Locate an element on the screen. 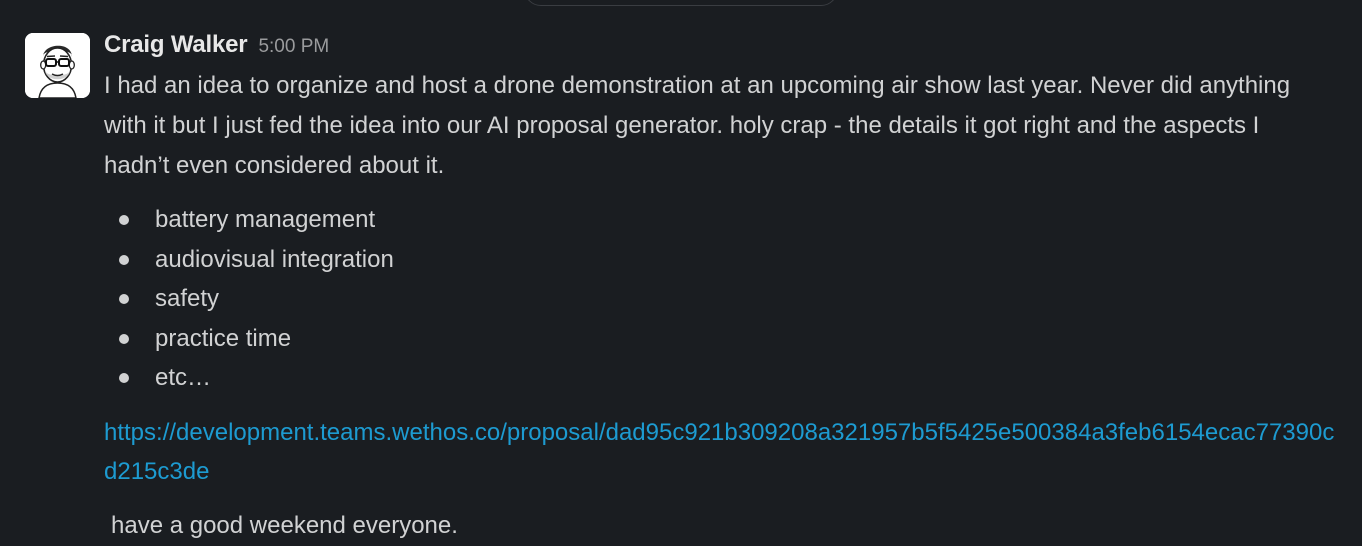 The height and width of the screenshot is (546, 1362). message-timestamp: 5:00 PM is located at coordinates (293, 46).